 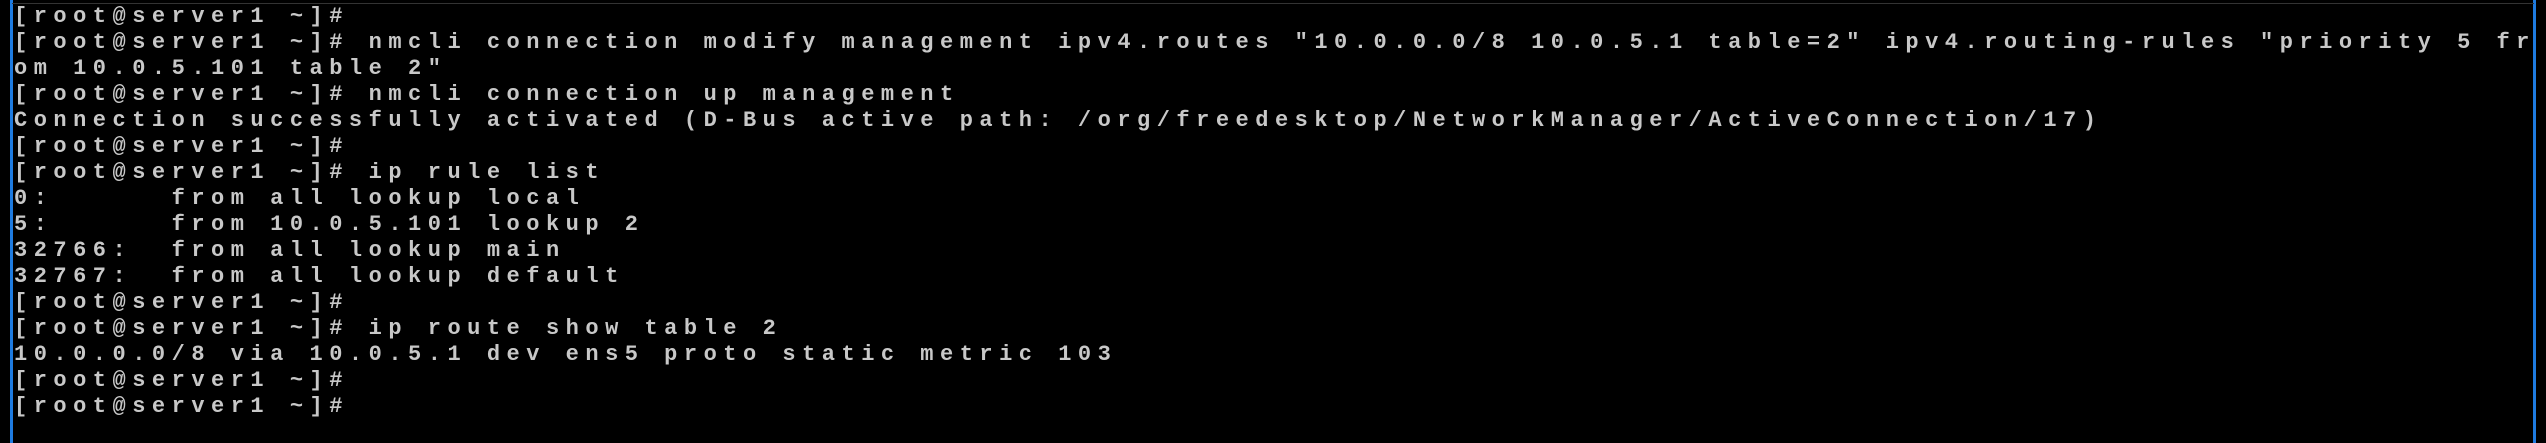 What do you see at coordinates (11, 221) in the screenshot?
I see `window-border-left` at bounding box center [11, 221].